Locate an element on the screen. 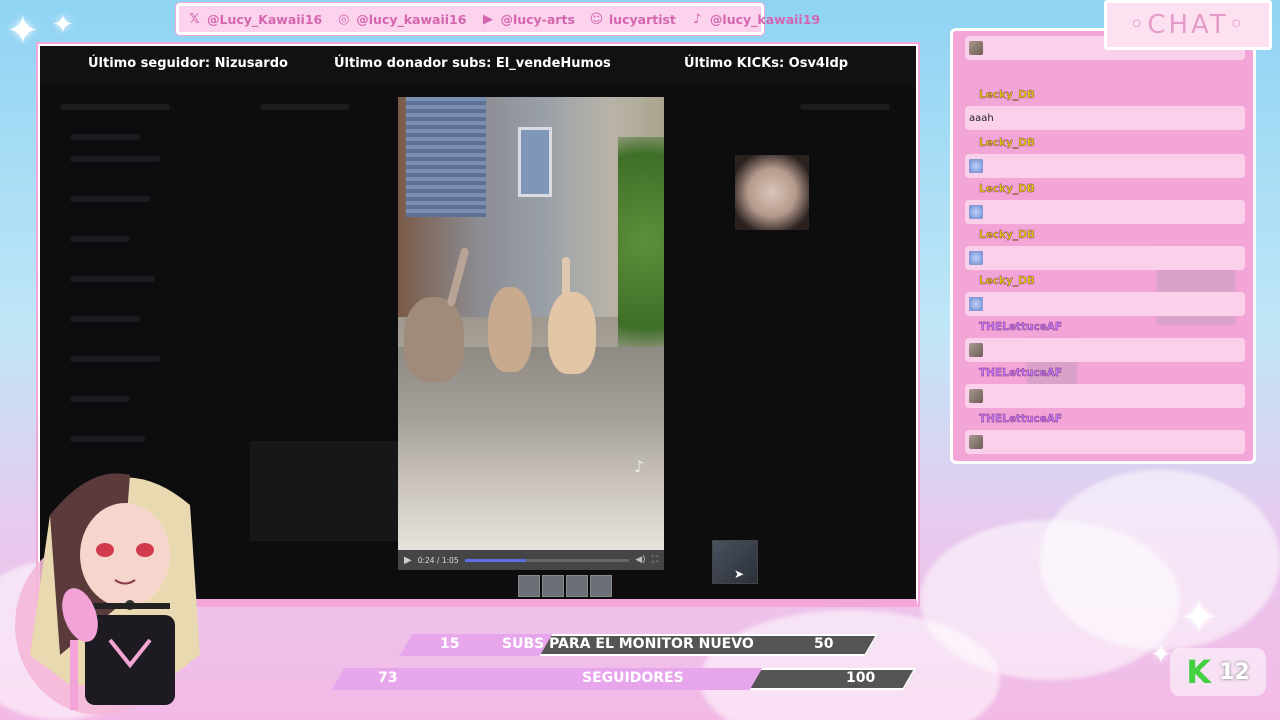 This screenshot has width=1280, height=720. followers-label: SEGUIDORES is located at coordinates (633, 678).